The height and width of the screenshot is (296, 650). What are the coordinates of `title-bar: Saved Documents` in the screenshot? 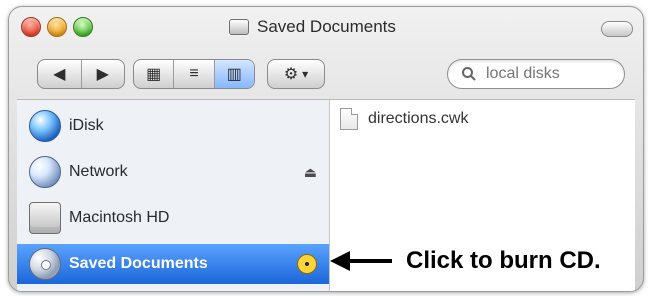 It's located at (326, 27).